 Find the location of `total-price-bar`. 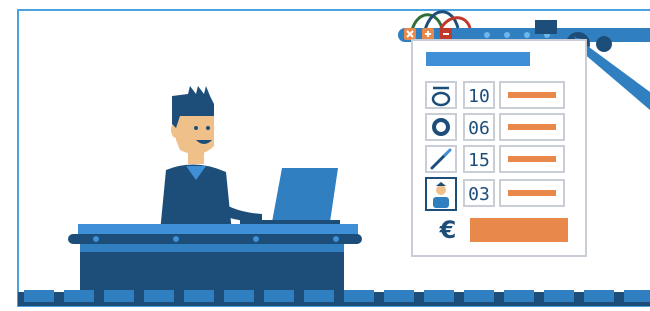

total-price-bar is located at coordinates (519, 230).